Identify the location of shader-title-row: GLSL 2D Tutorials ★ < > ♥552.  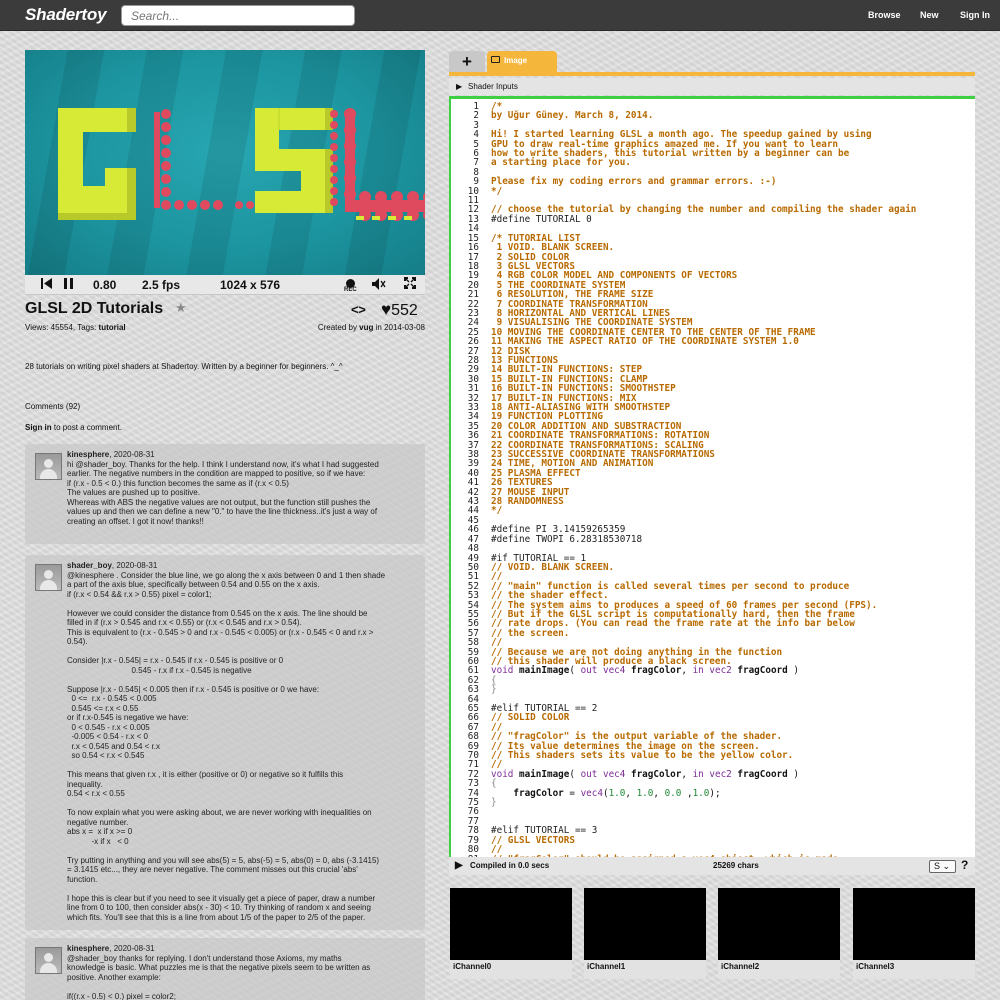
(225, 311).